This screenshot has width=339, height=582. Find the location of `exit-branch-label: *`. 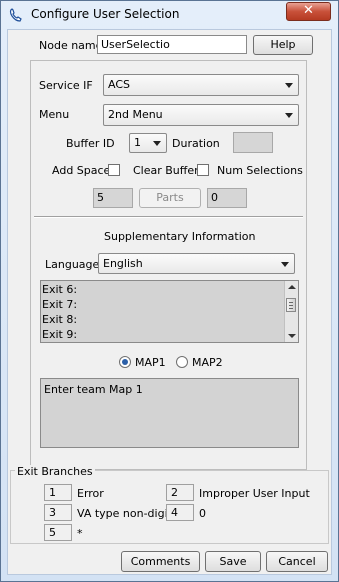

exit-branch-label: * is located at coordinates (80, 533).